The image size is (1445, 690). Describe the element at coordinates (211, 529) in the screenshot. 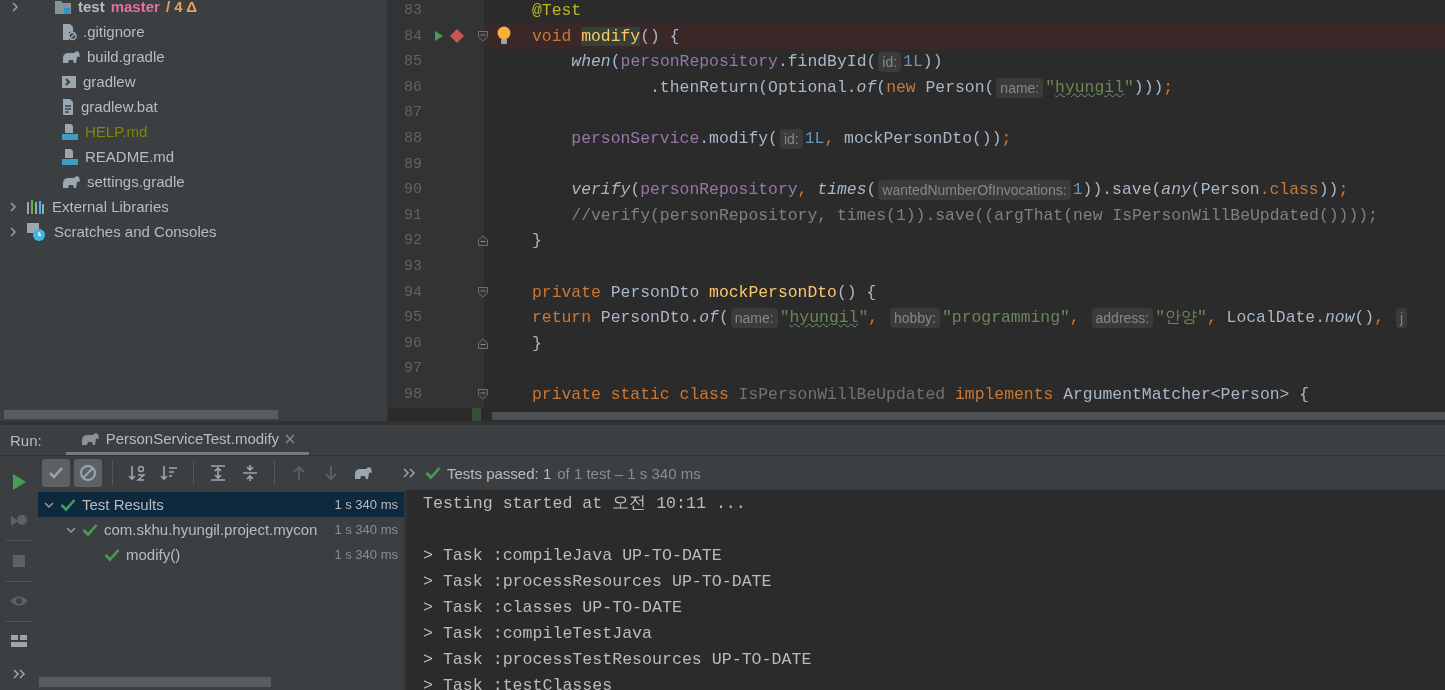

I see `test-node: com.skhu.hyungil.project.mycon` at that location.